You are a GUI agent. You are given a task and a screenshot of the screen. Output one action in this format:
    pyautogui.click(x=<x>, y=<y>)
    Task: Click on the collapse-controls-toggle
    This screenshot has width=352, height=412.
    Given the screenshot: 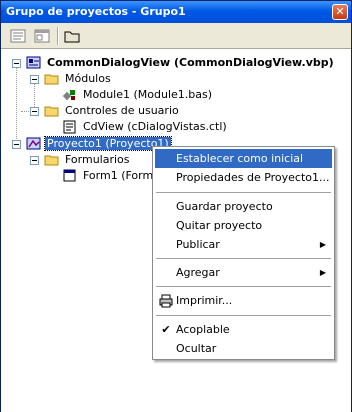 What is the action you would take?
    pyautogui.click(x=34, y=111)
    